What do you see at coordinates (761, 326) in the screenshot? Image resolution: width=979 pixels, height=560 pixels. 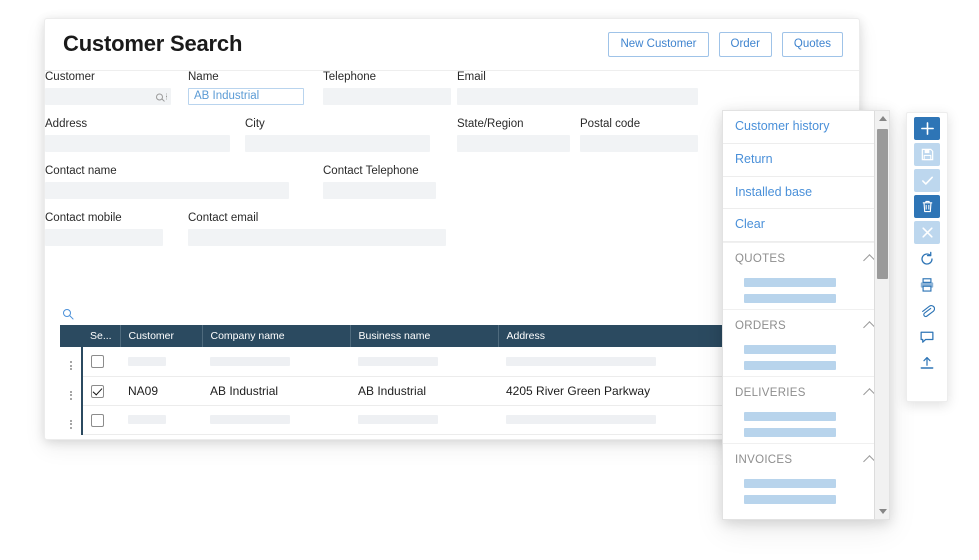 I see `section-label: ORDERS` at bounding box center [761, 326].